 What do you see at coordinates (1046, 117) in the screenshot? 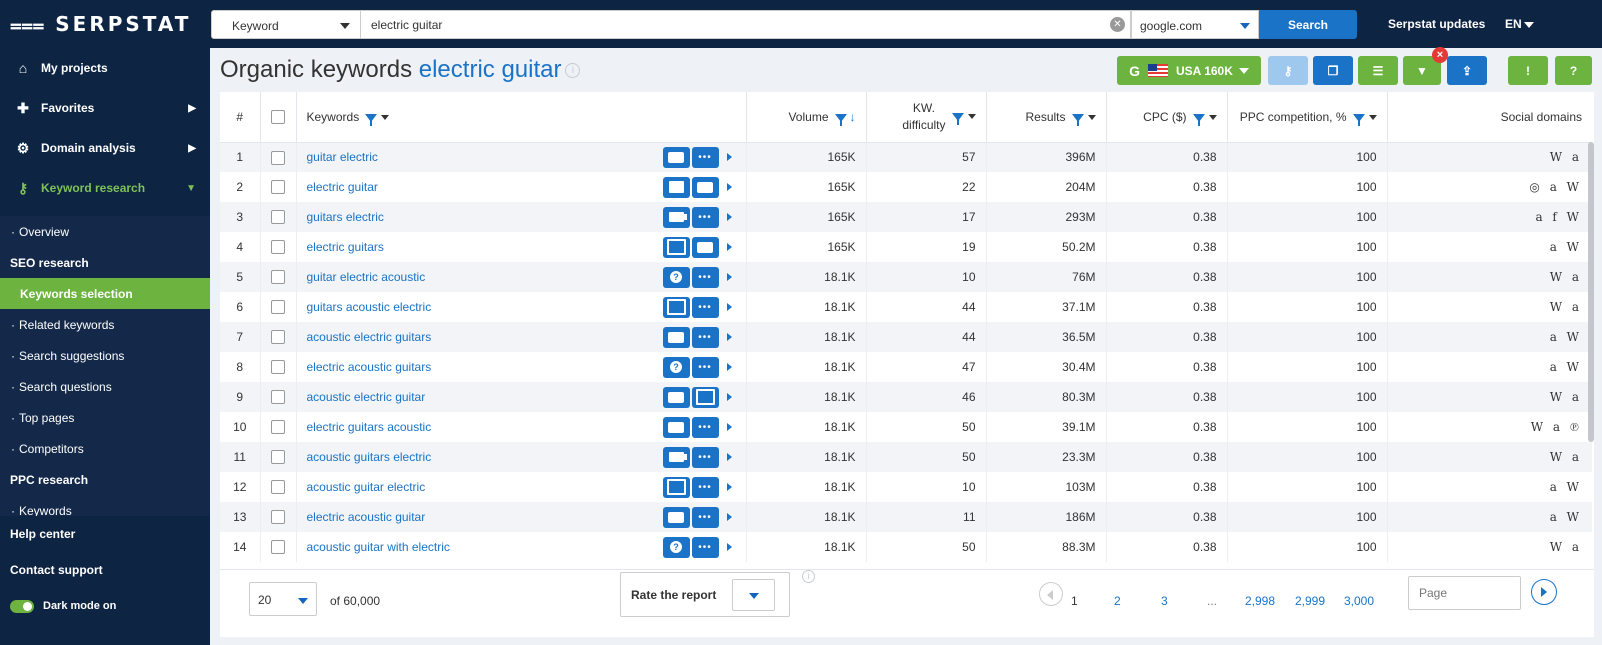
I see `col-results: Results` at bounding box center [1046, 117].